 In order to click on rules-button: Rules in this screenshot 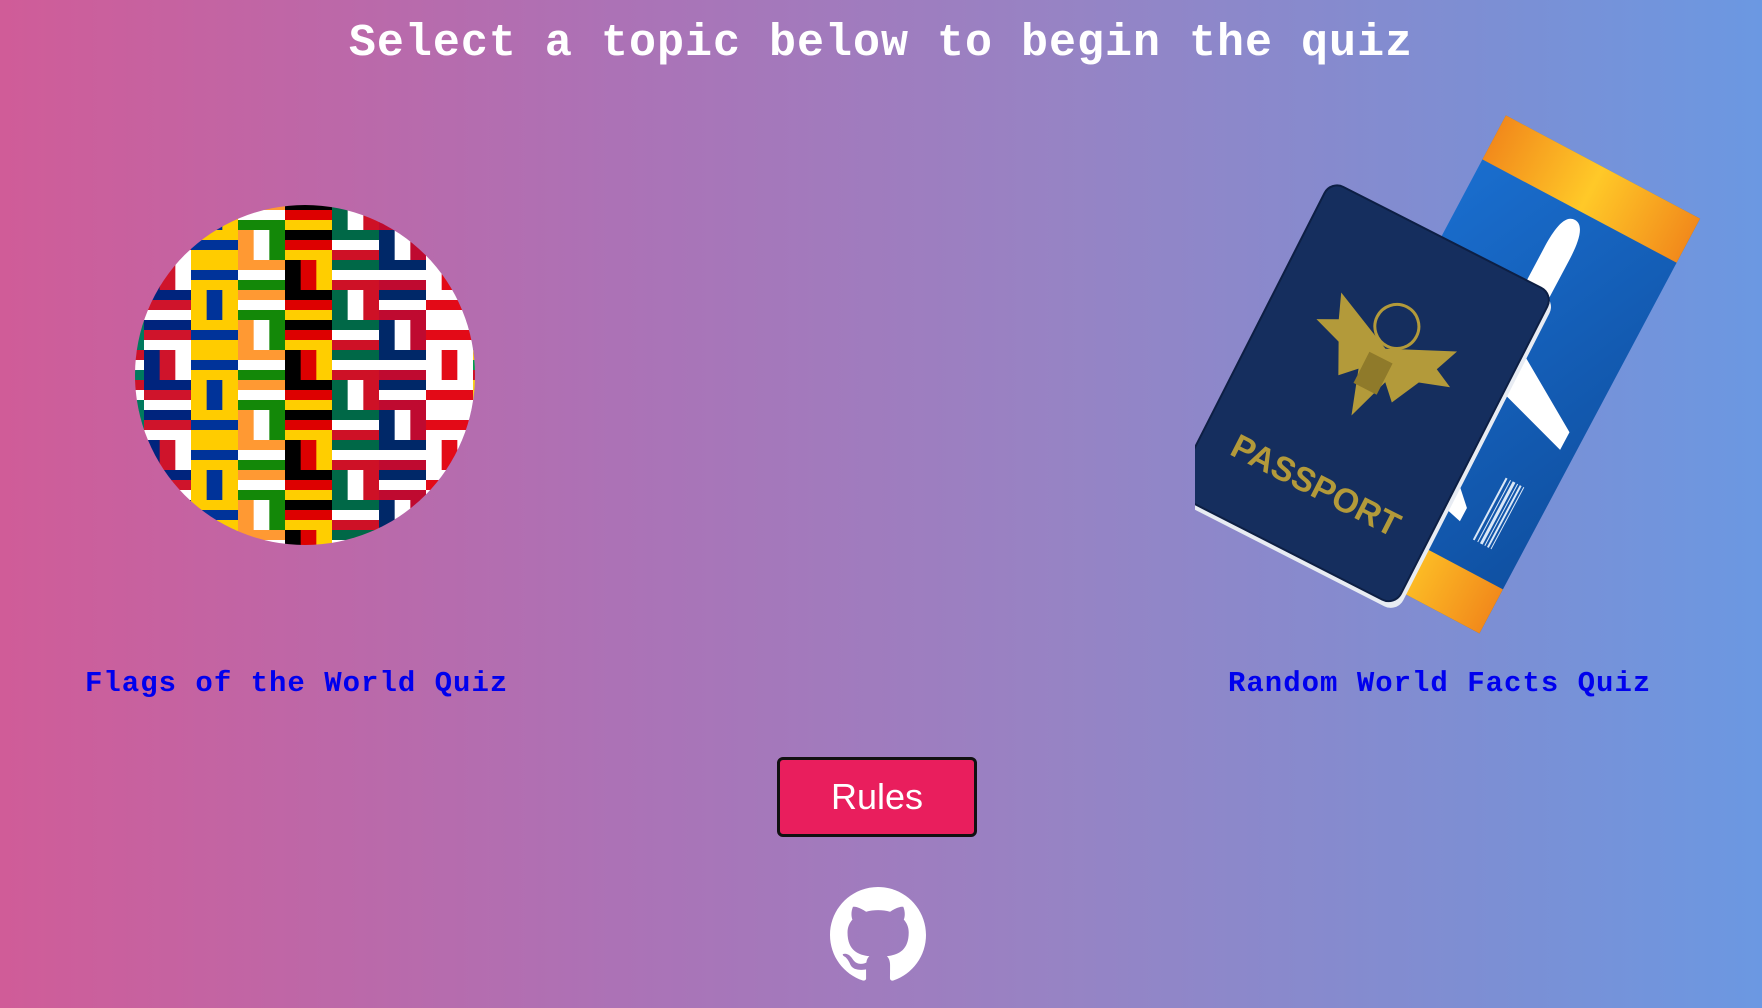, I will do `click(877, 797)`.